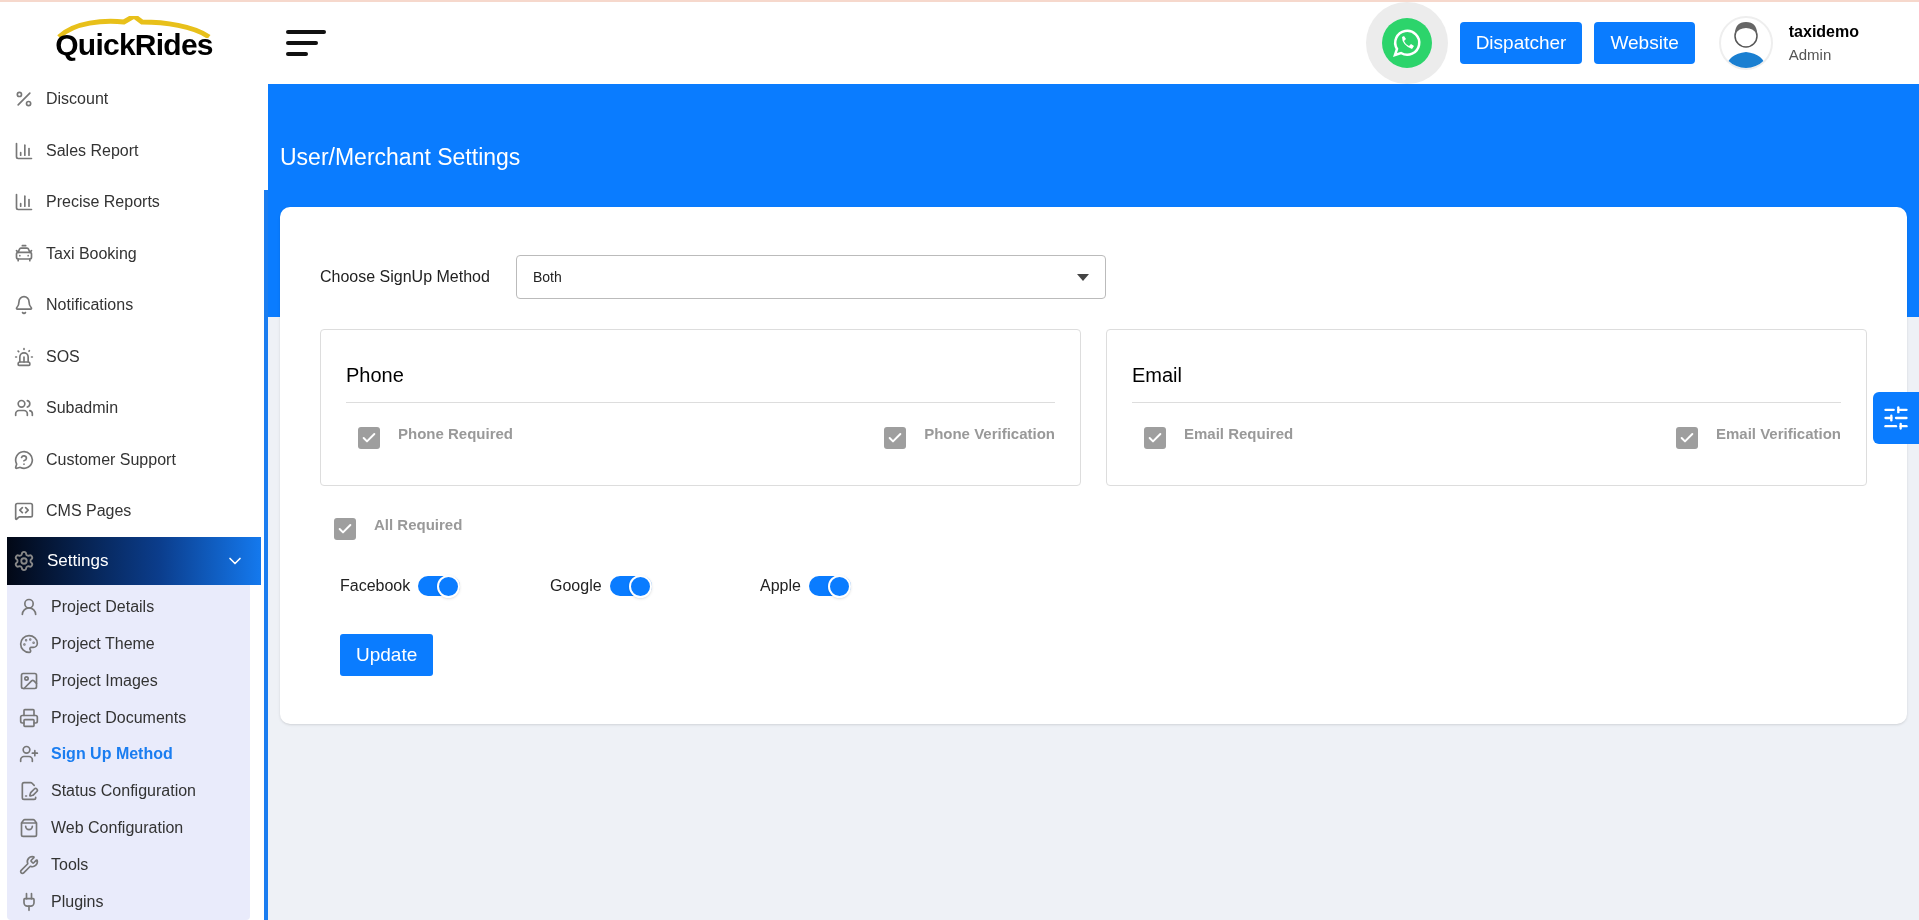 This screenshot has width=1919, height=920. I want to click on settings-panel-button, so click(1896, 418).